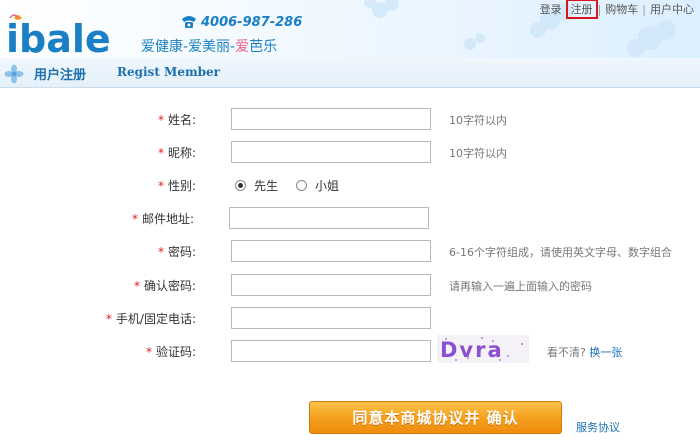  Describe the element at coordinates (150, 319) in the screenshot. I see `phone-label: * 手机/固定电话:` at that location.